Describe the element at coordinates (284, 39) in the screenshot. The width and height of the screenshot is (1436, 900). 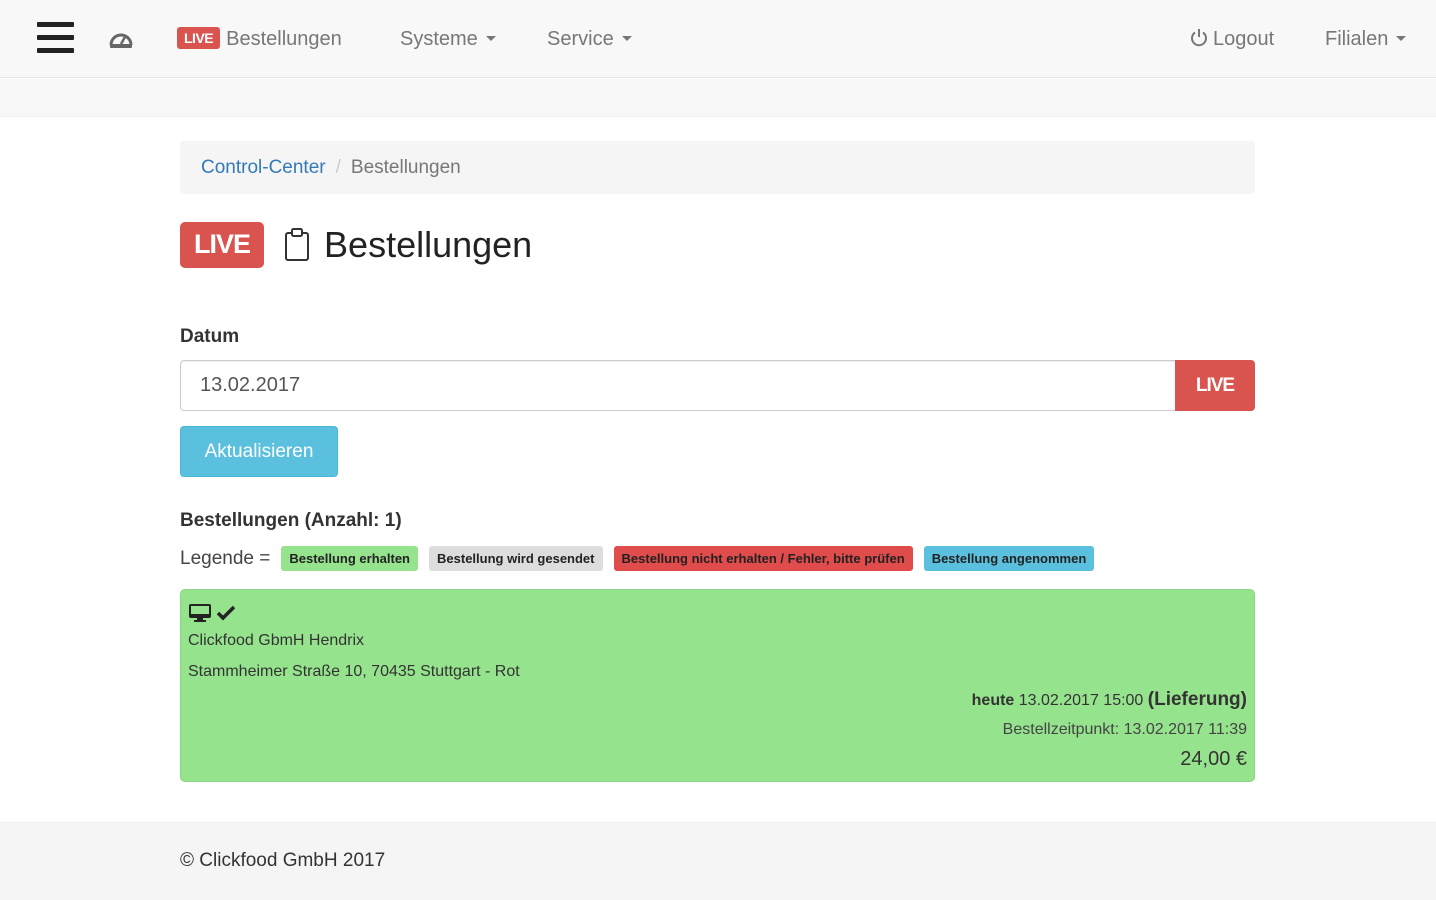
I see `nav-orders-label: Bestellungen` at that location.